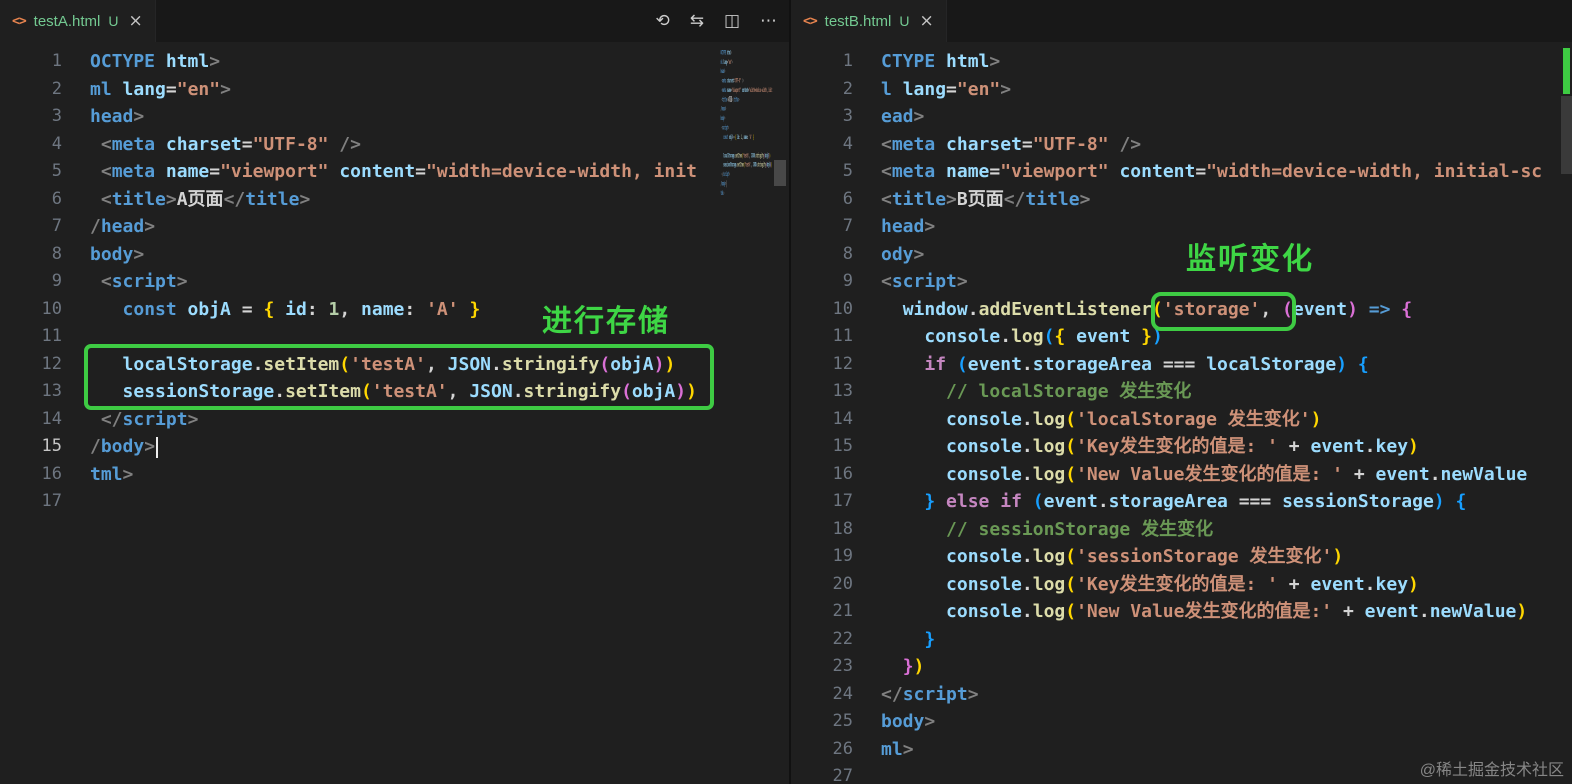  What do you see at coordinates (716, 21) in the screenshot?
I see `editor-toolbar-left: ⟲ ⇆ ◫ ⋯` at bounding box center [716, 21].